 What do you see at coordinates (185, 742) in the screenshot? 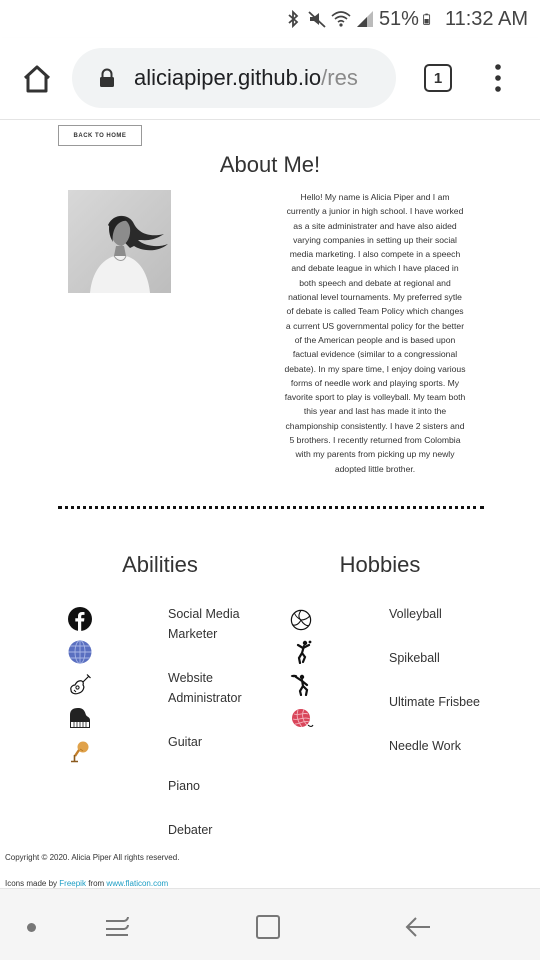
I see `ability-label-guitar: Guitar` at bounding box center [185, 742].